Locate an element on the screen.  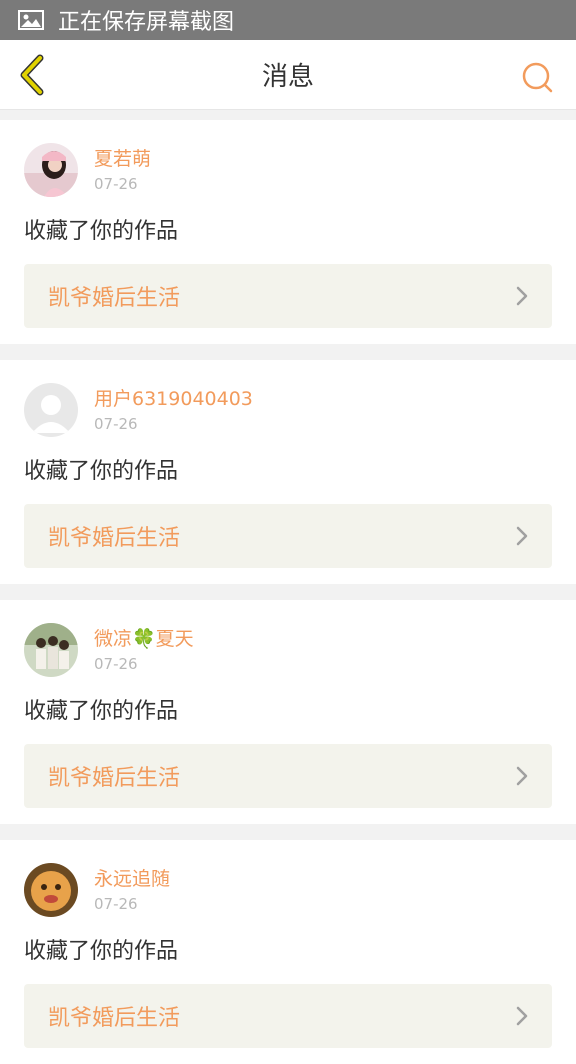
username: 微凉🍀夏天 is located at coordinates (144, 639).